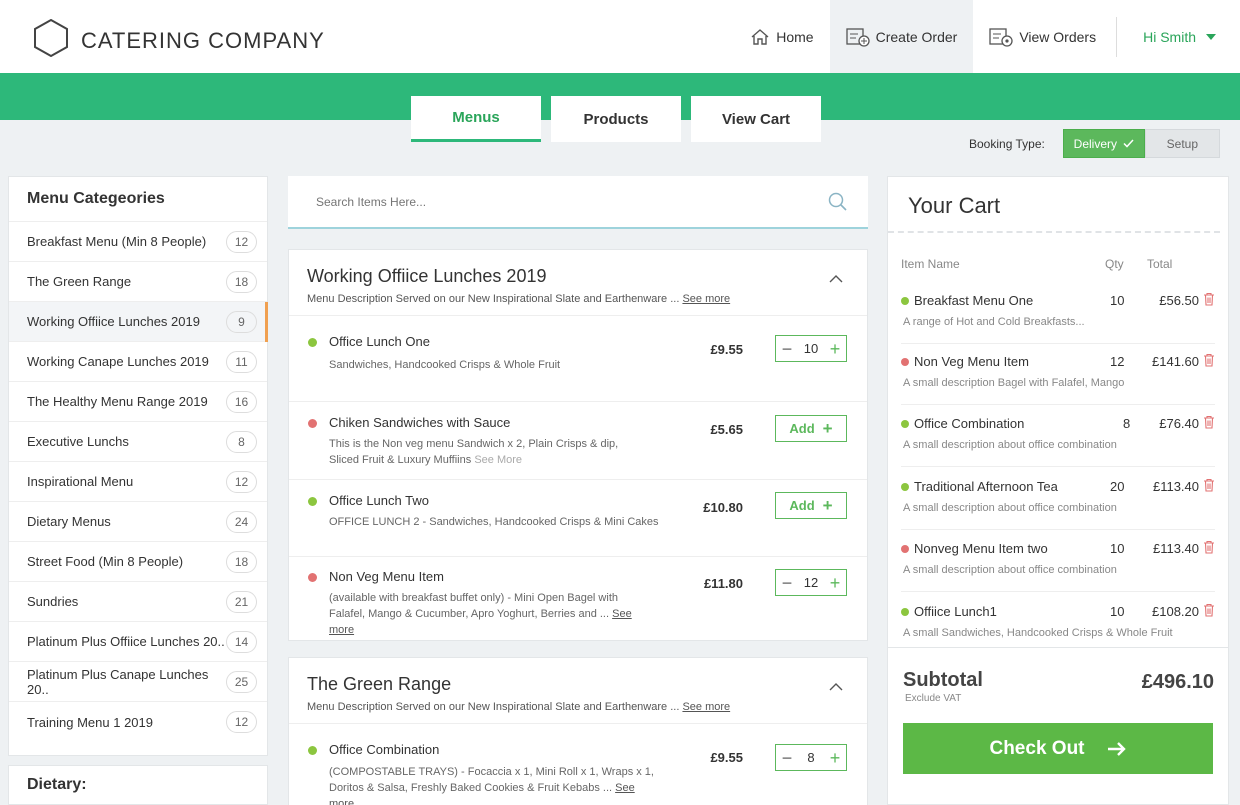 The width and height of the screenshot is (1240, 805). What do you see at coordinates (427, 276) in the screenshot?
I see `section-title: Working Offiice Lunches 2019` at bounding box center [427, 276].